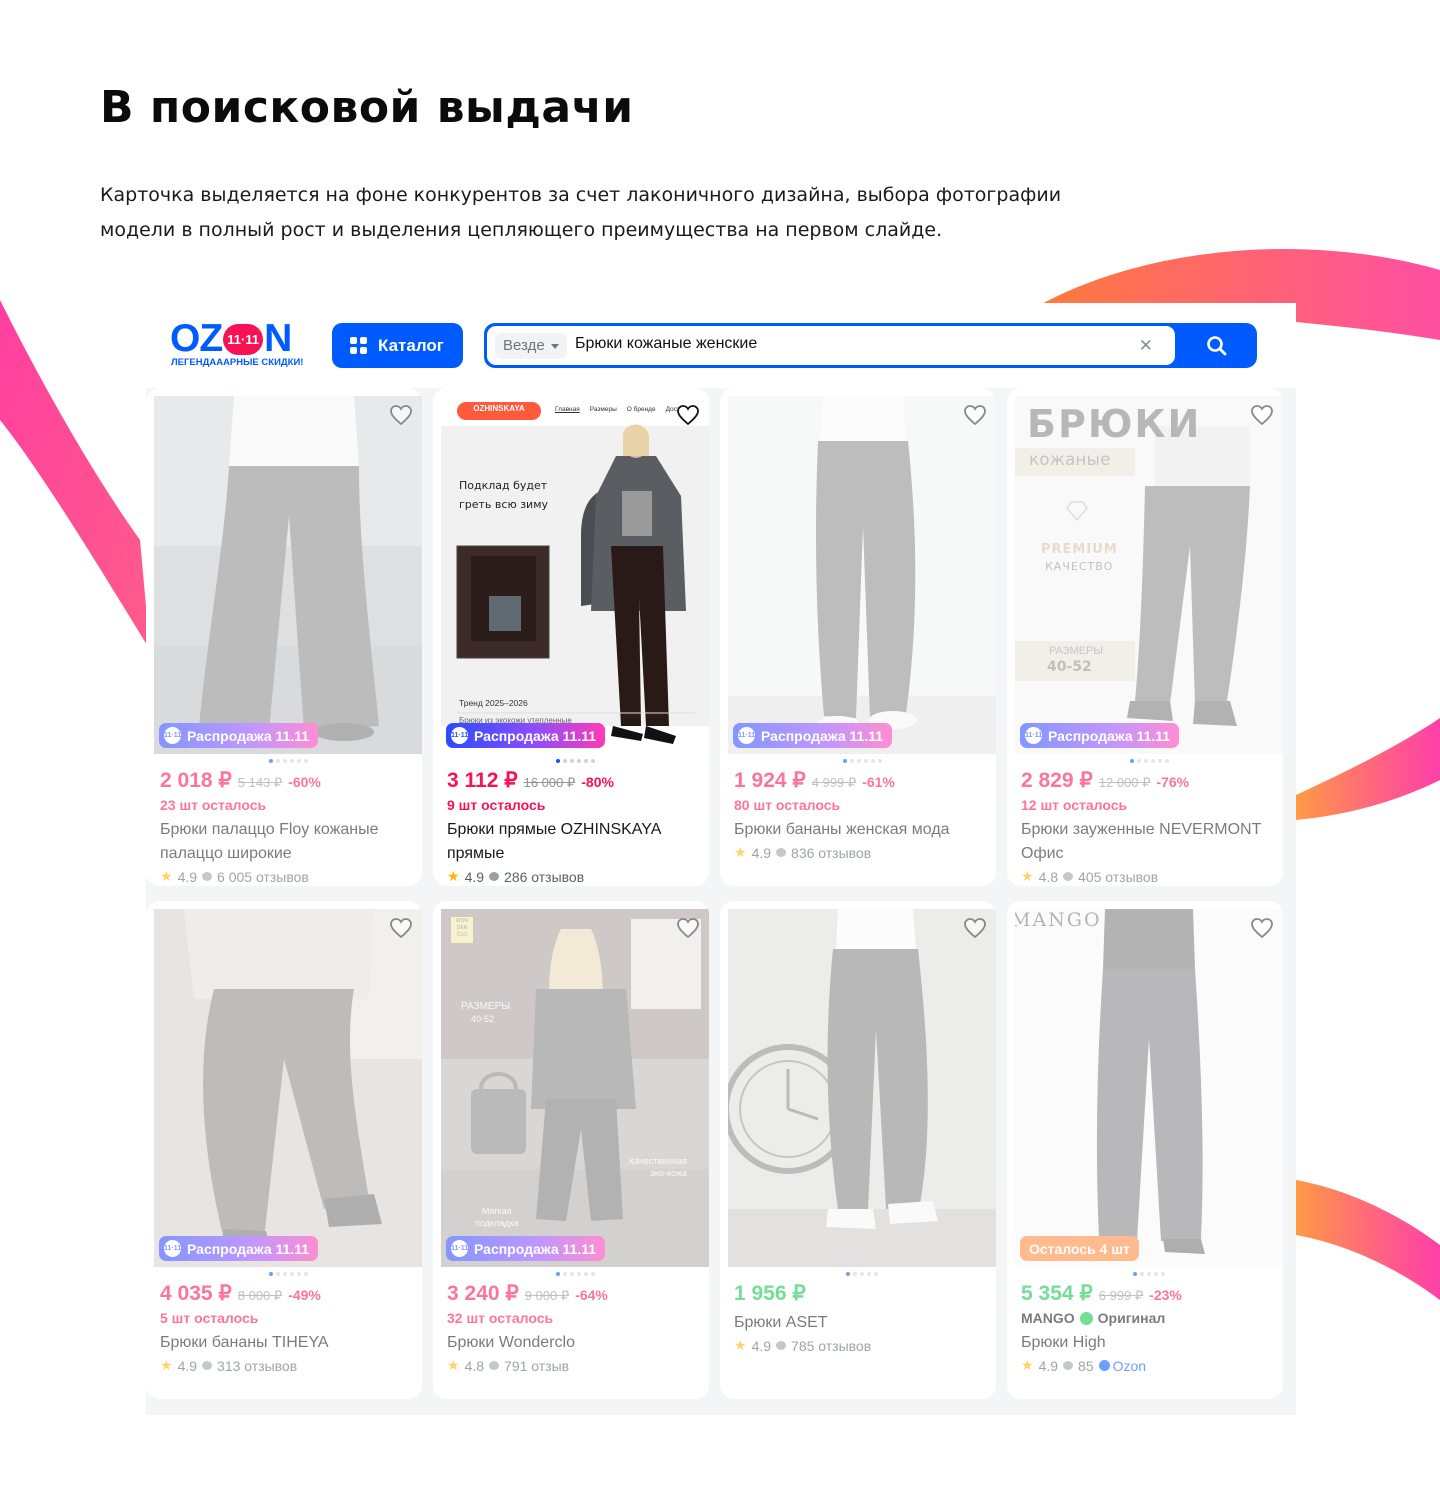 Image resolution: width=1440 pixels, height=1503 pixels. What do you see at coordinates (1074, 805) in the screenshot?
I see `stock-left: 12 шт осталось` at bounding box center [1074, 805].